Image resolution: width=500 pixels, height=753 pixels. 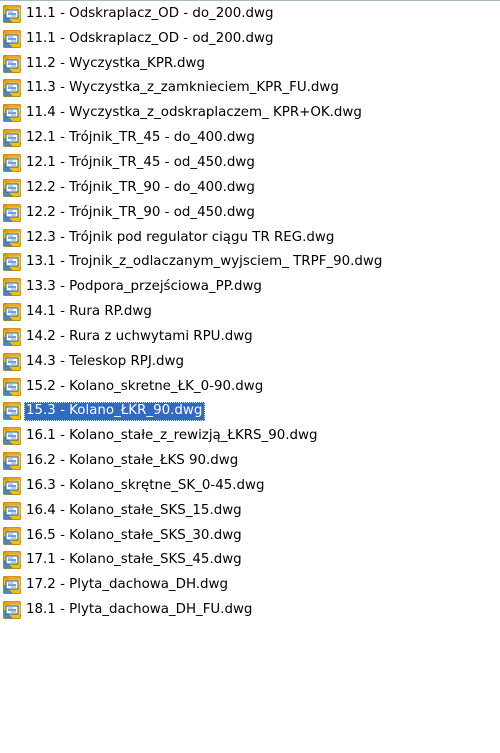 I want to click on file-name: 12.2 - Trójnik_TR_90 - od_450.dwg, so click(x=140, y=212).